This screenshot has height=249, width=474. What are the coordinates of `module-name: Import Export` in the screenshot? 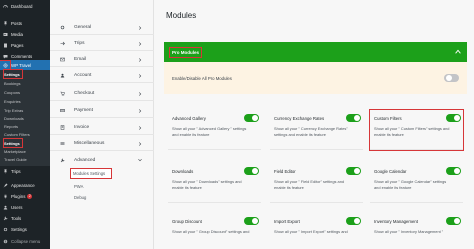 It's located at (287, 221).